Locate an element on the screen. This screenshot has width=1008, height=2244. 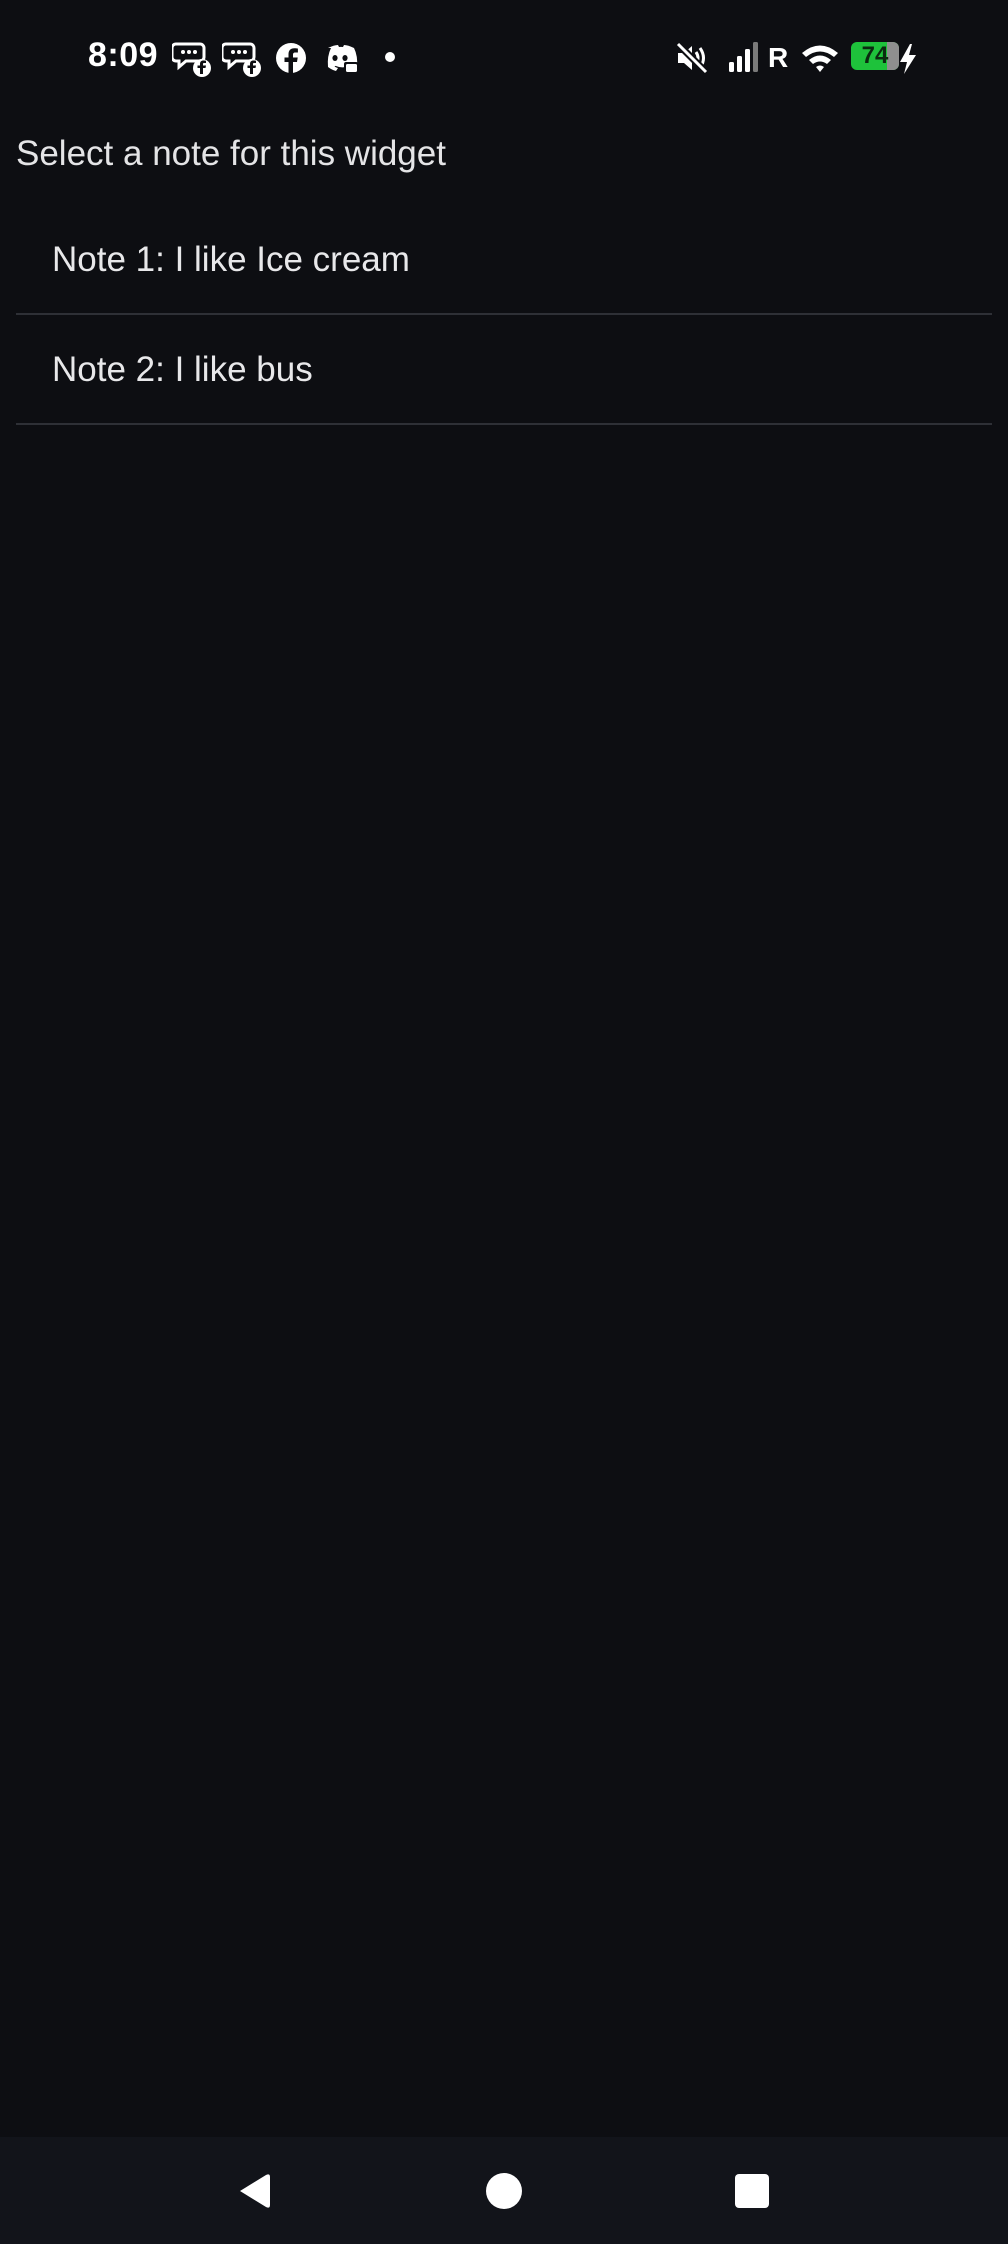
wifi-icon is located at coordinates (820, 58).